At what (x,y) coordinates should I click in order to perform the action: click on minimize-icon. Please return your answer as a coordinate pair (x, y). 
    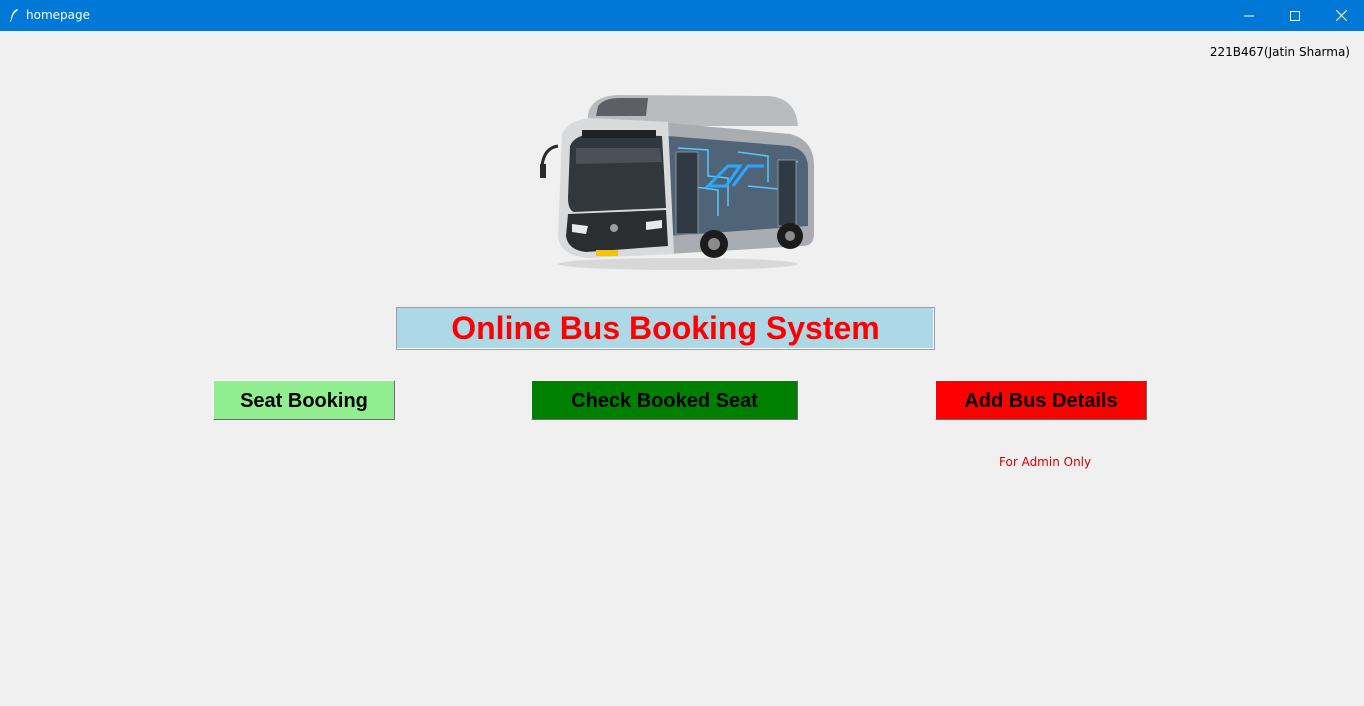
    Looking at the image, I should click on (1249, 15).